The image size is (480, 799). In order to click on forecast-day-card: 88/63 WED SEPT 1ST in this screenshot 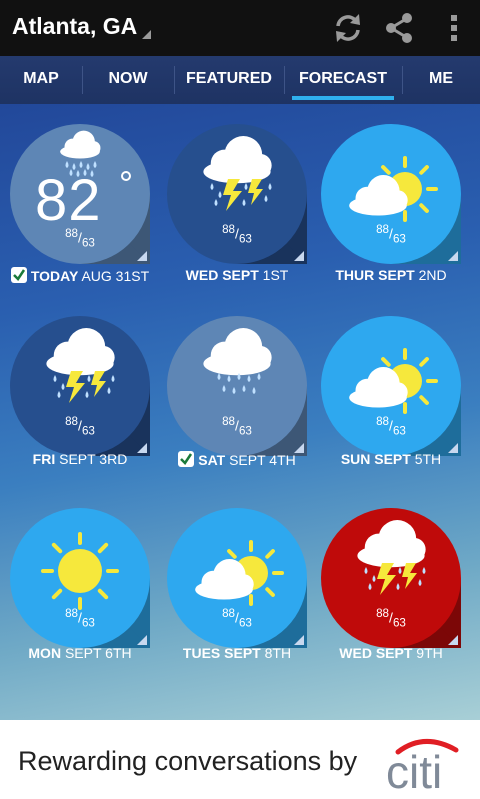, I will do `click(237, 204)`.